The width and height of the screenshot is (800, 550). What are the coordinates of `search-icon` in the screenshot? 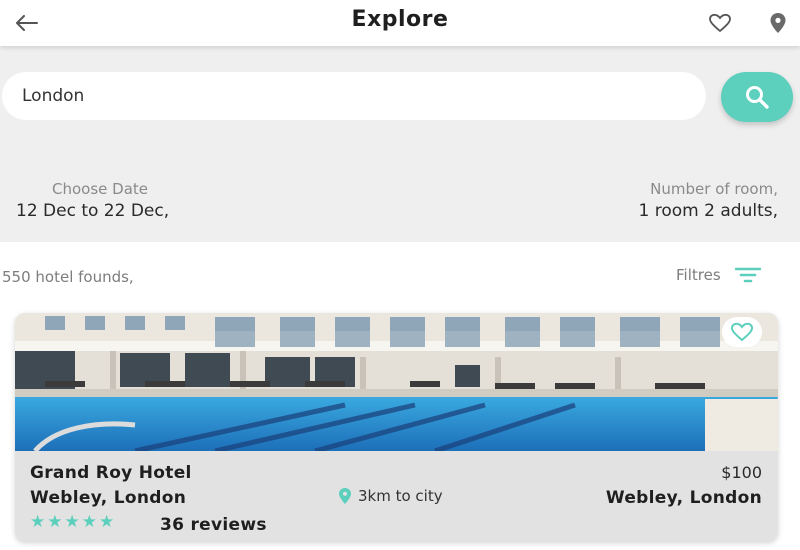 It's located at (757, 97).